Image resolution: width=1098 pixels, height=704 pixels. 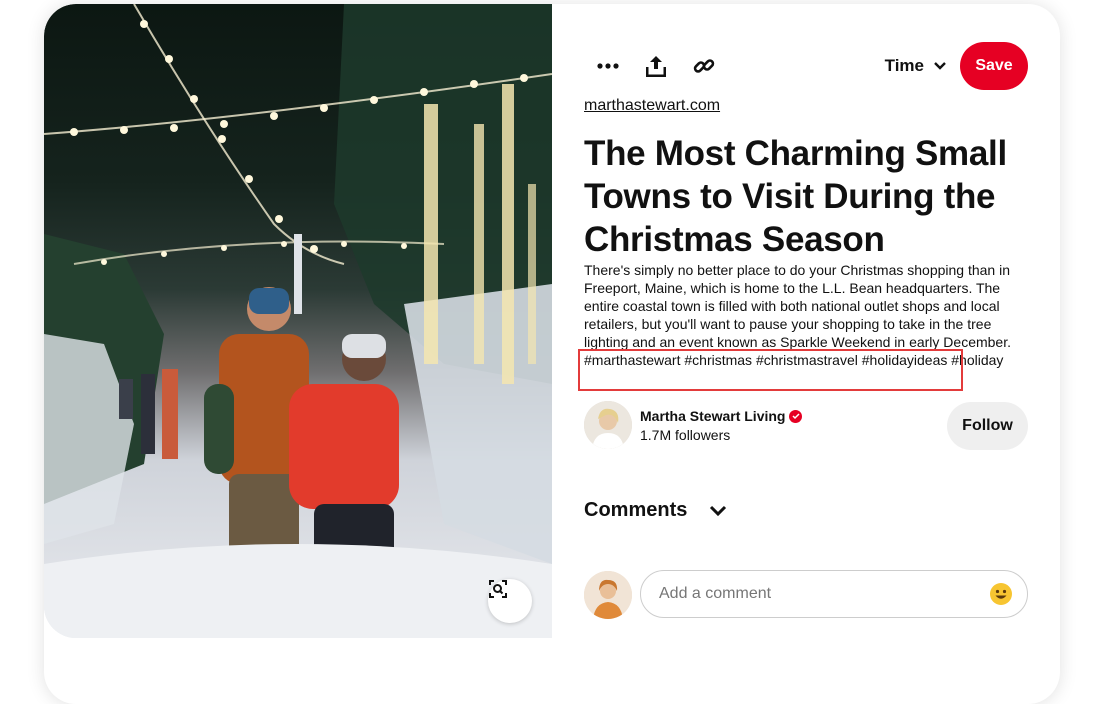 I want to click on creator-name-link: Martha Stewart Living, so click(x=721, y=416).